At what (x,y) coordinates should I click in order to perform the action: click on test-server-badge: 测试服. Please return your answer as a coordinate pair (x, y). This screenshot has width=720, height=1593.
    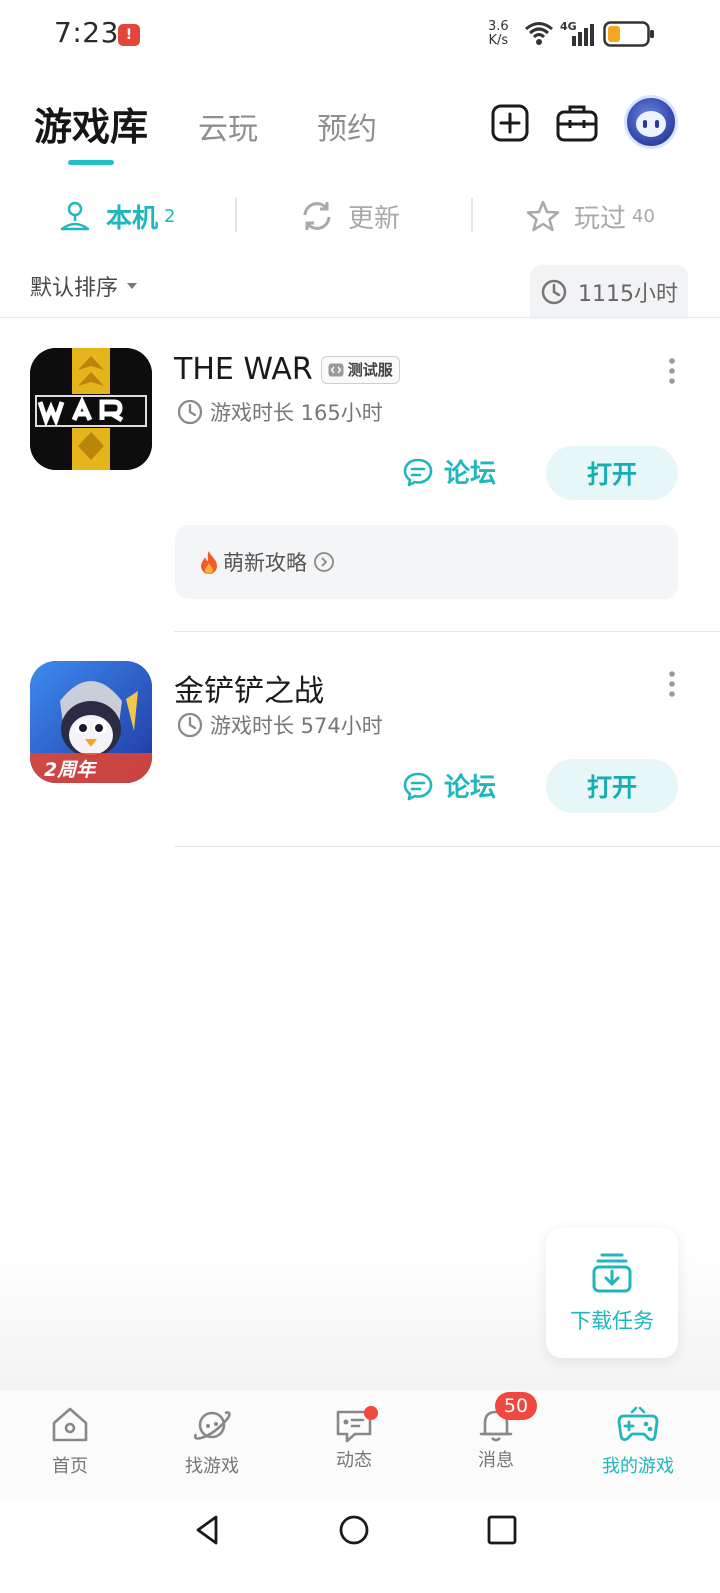
    Looking at the image, I should click on (360, 369).